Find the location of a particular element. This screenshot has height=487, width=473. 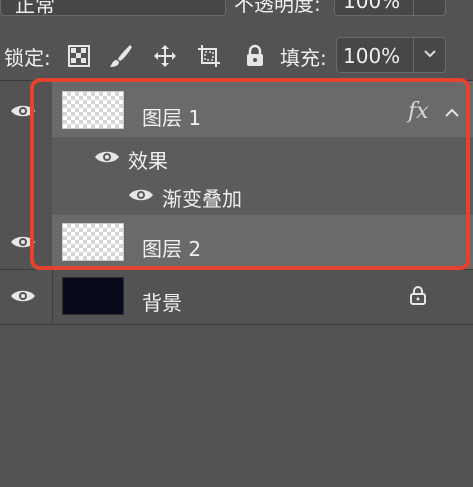

lock-artboard-icon is located at coordinates (209, 56).